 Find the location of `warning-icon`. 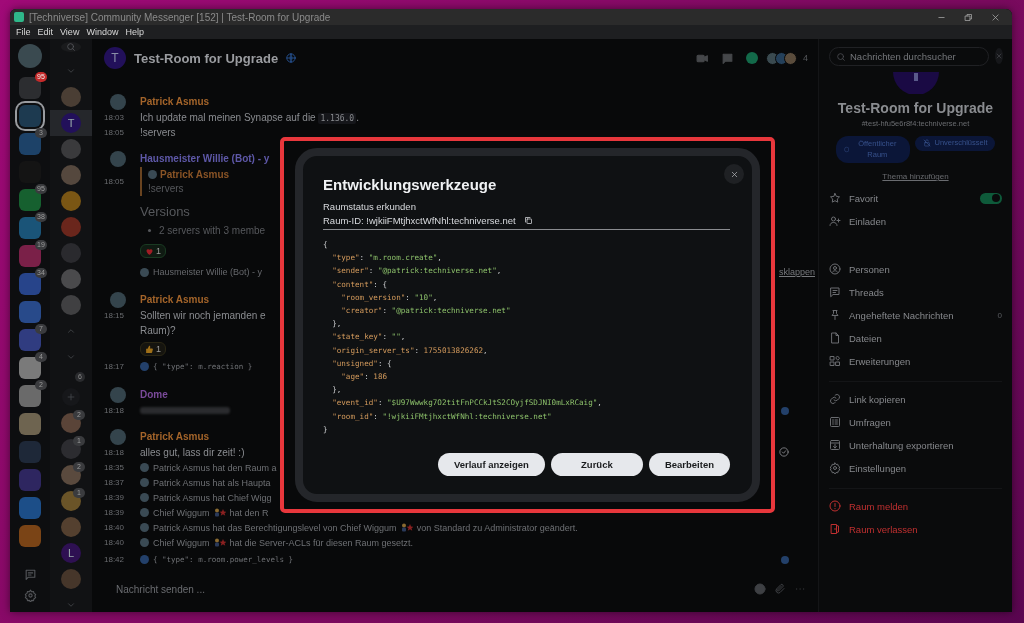

warning-icon is located at coordinates (835, 506).